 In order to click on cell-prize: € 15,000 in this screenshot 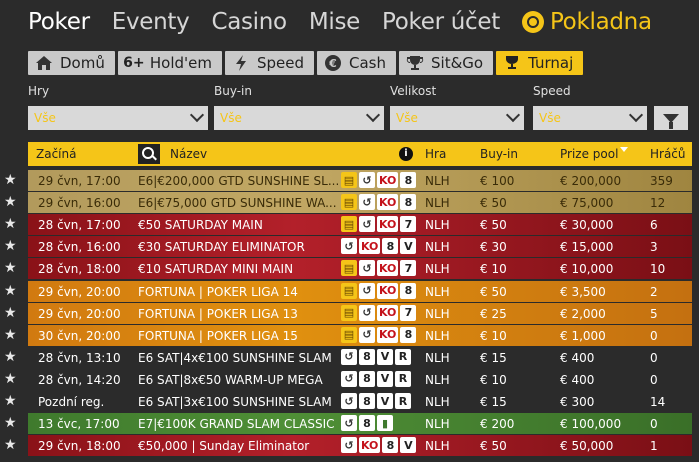, I will do `click(587, 247)`.